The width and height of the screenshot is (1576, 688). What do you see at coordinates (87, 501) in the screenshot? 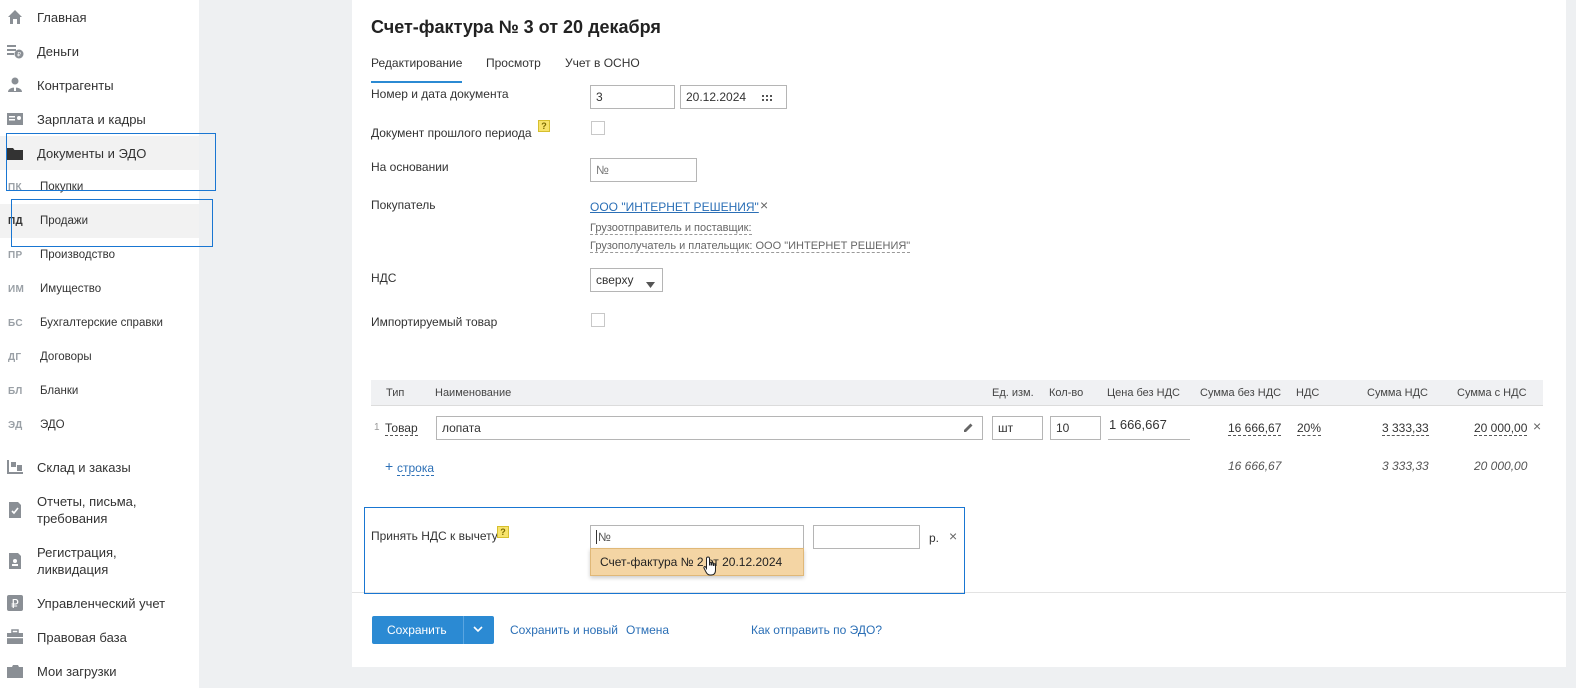
I see `sidebar-item-label: Отчеты, письма,` at bounding box center [87, 501].